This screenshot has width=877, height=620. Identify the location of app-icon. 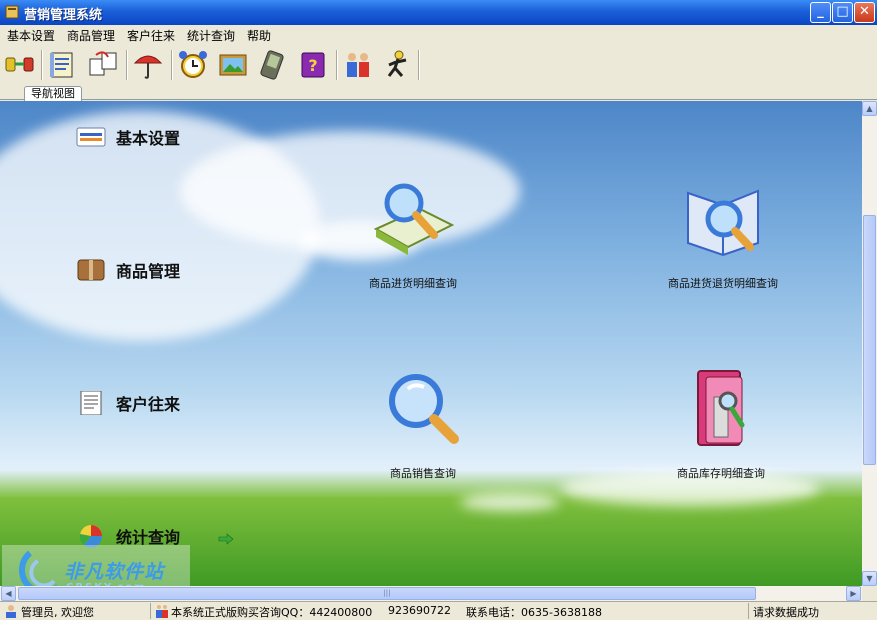
(12, 12).